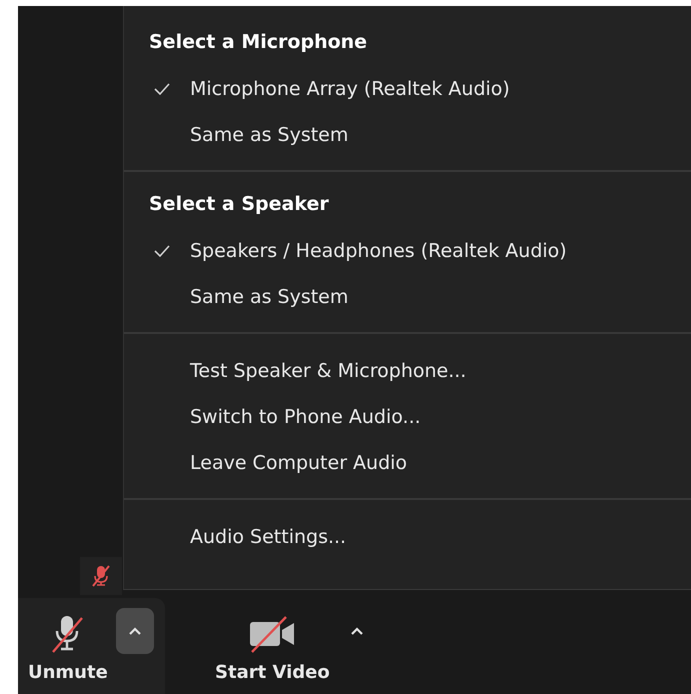  What do you see at coordinates (239, 204) in the screenshot?
I see `section-header: Select a Speaker` at bounding box center [239, 204].